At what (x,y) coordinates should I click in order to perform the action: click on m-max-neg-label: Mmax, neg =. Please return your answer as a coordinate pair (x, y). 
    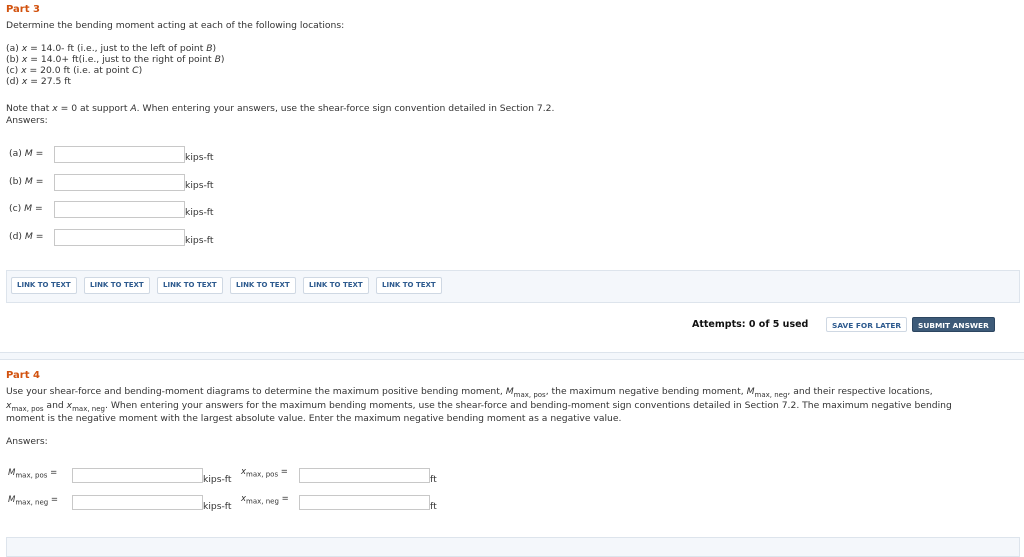
    Looking at the image, I should click on (33, 501).